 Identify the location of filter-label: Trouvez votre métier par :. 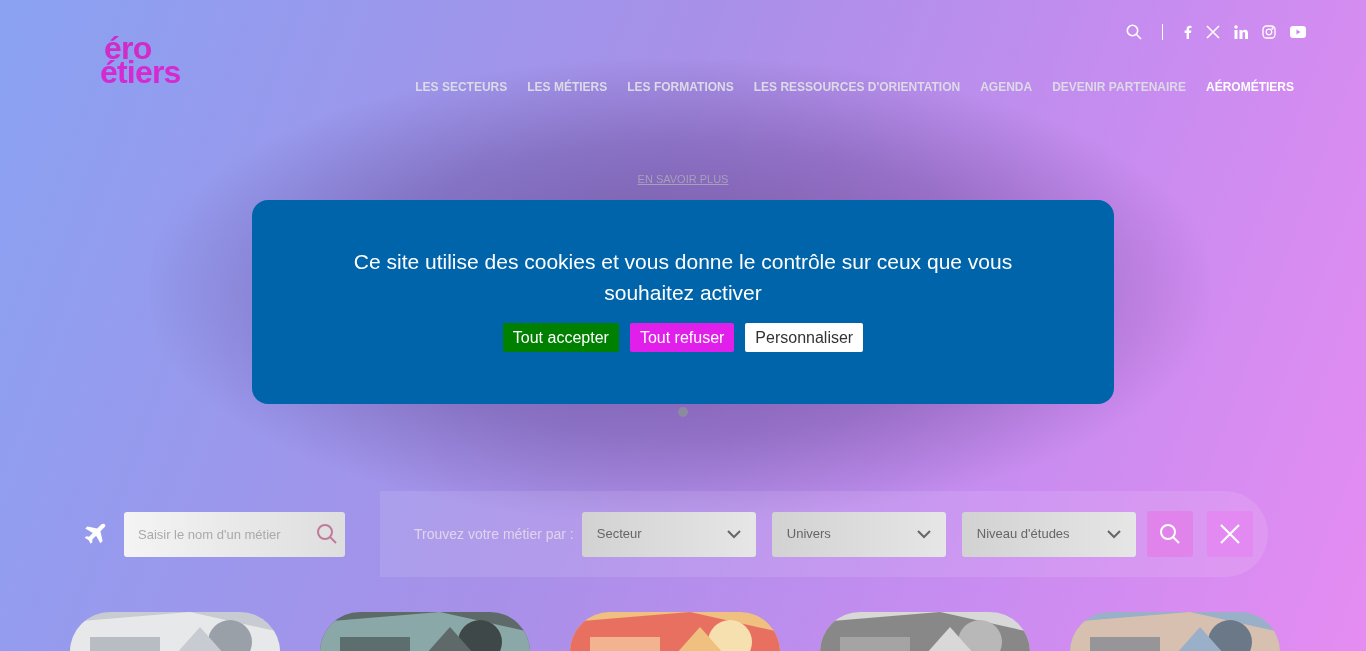
(494, 534).